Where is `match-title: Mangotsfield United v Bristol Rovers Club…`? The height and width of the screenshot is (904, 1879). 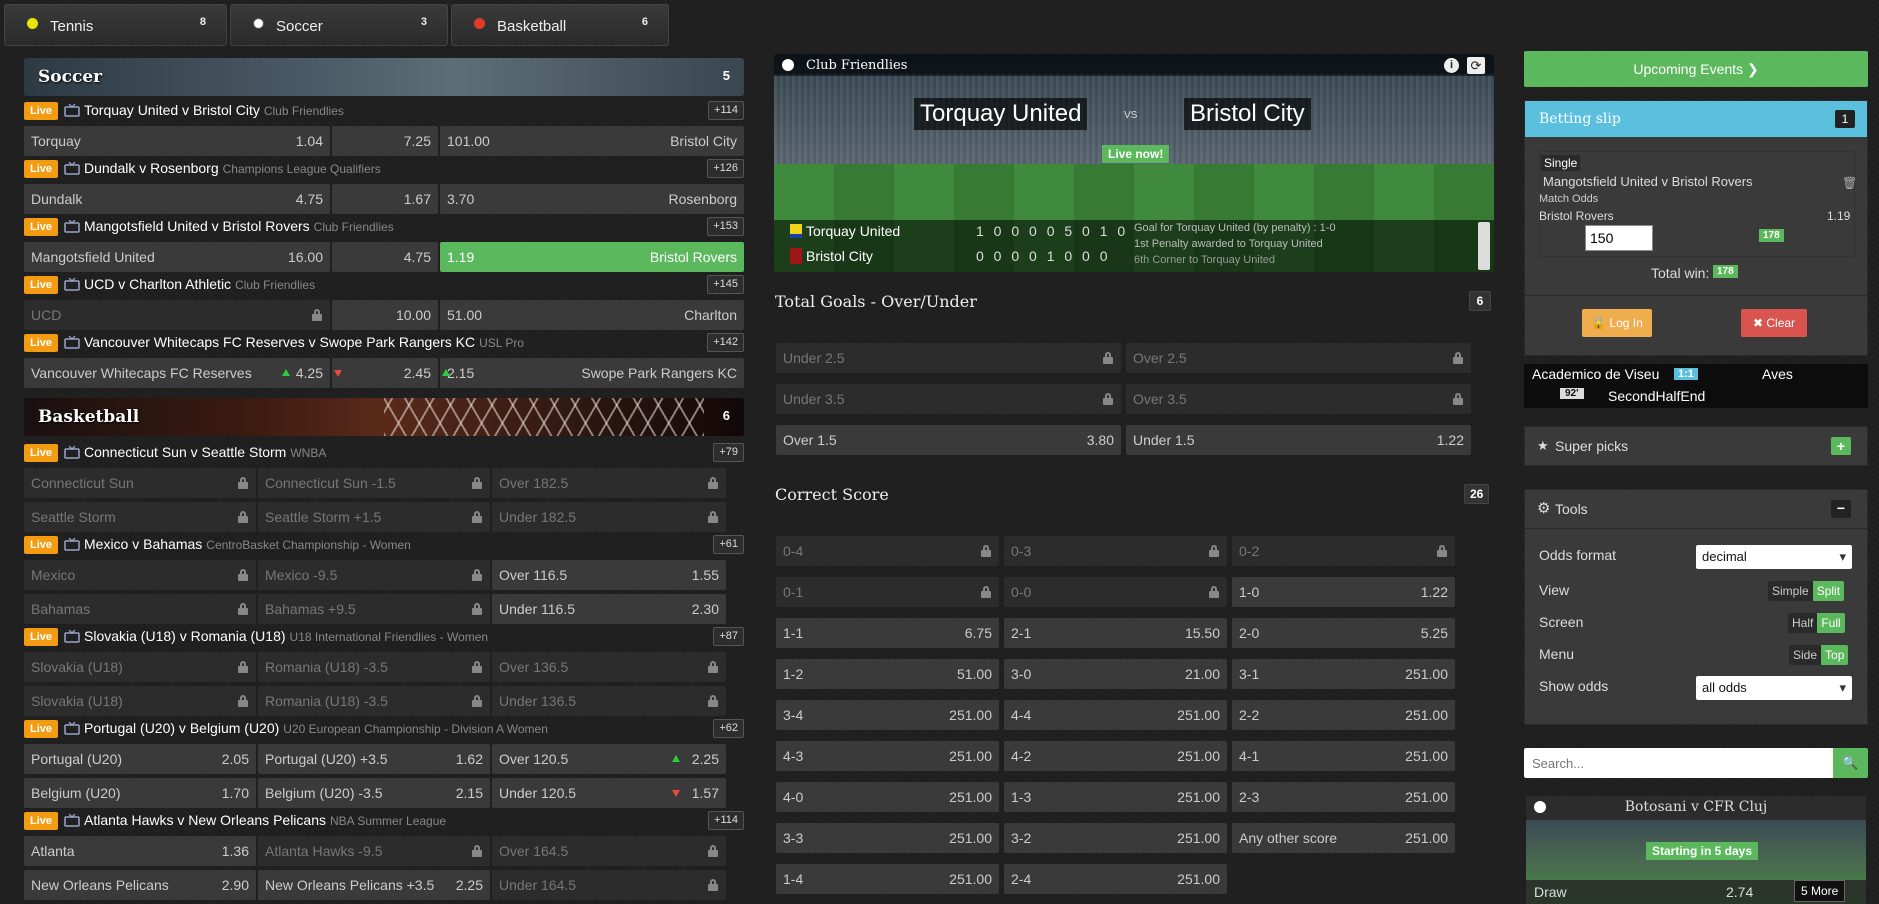 match-title: Mangotsfield United v Bristol Rovers Club… is located at coordinates (239, 226).